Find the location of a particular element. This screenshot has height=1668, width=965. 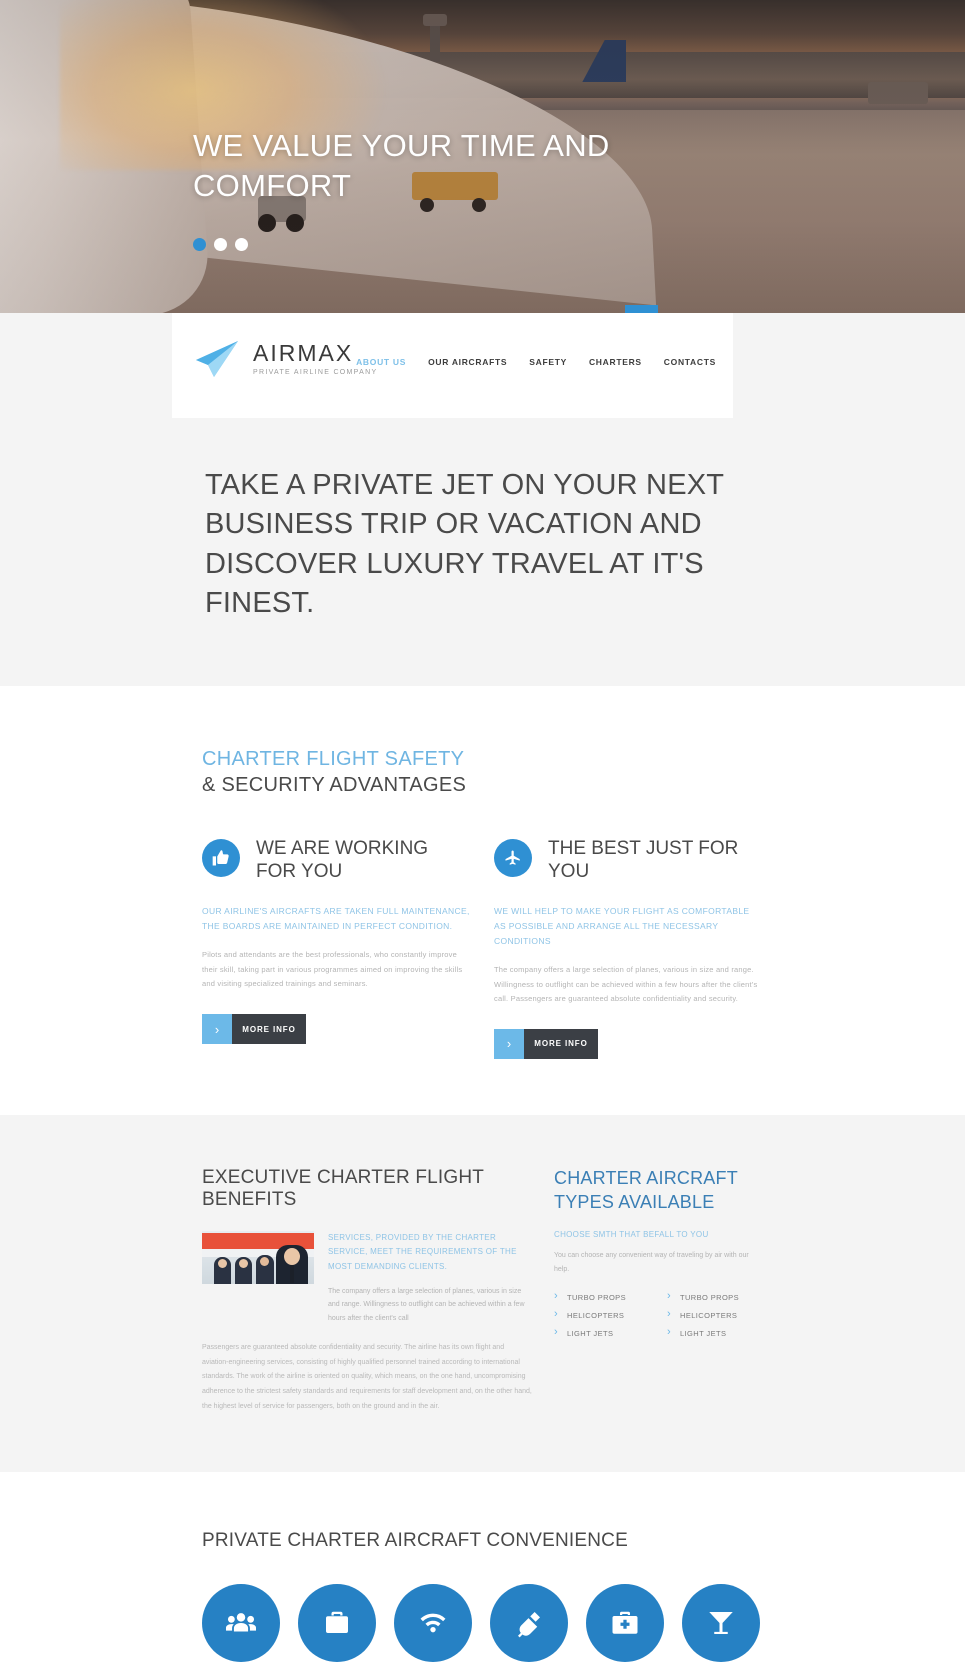

aircraft-types-title: CHARTER AIRCRAFT TYPES AVAILABLE is located at coordinates (658, 1191).